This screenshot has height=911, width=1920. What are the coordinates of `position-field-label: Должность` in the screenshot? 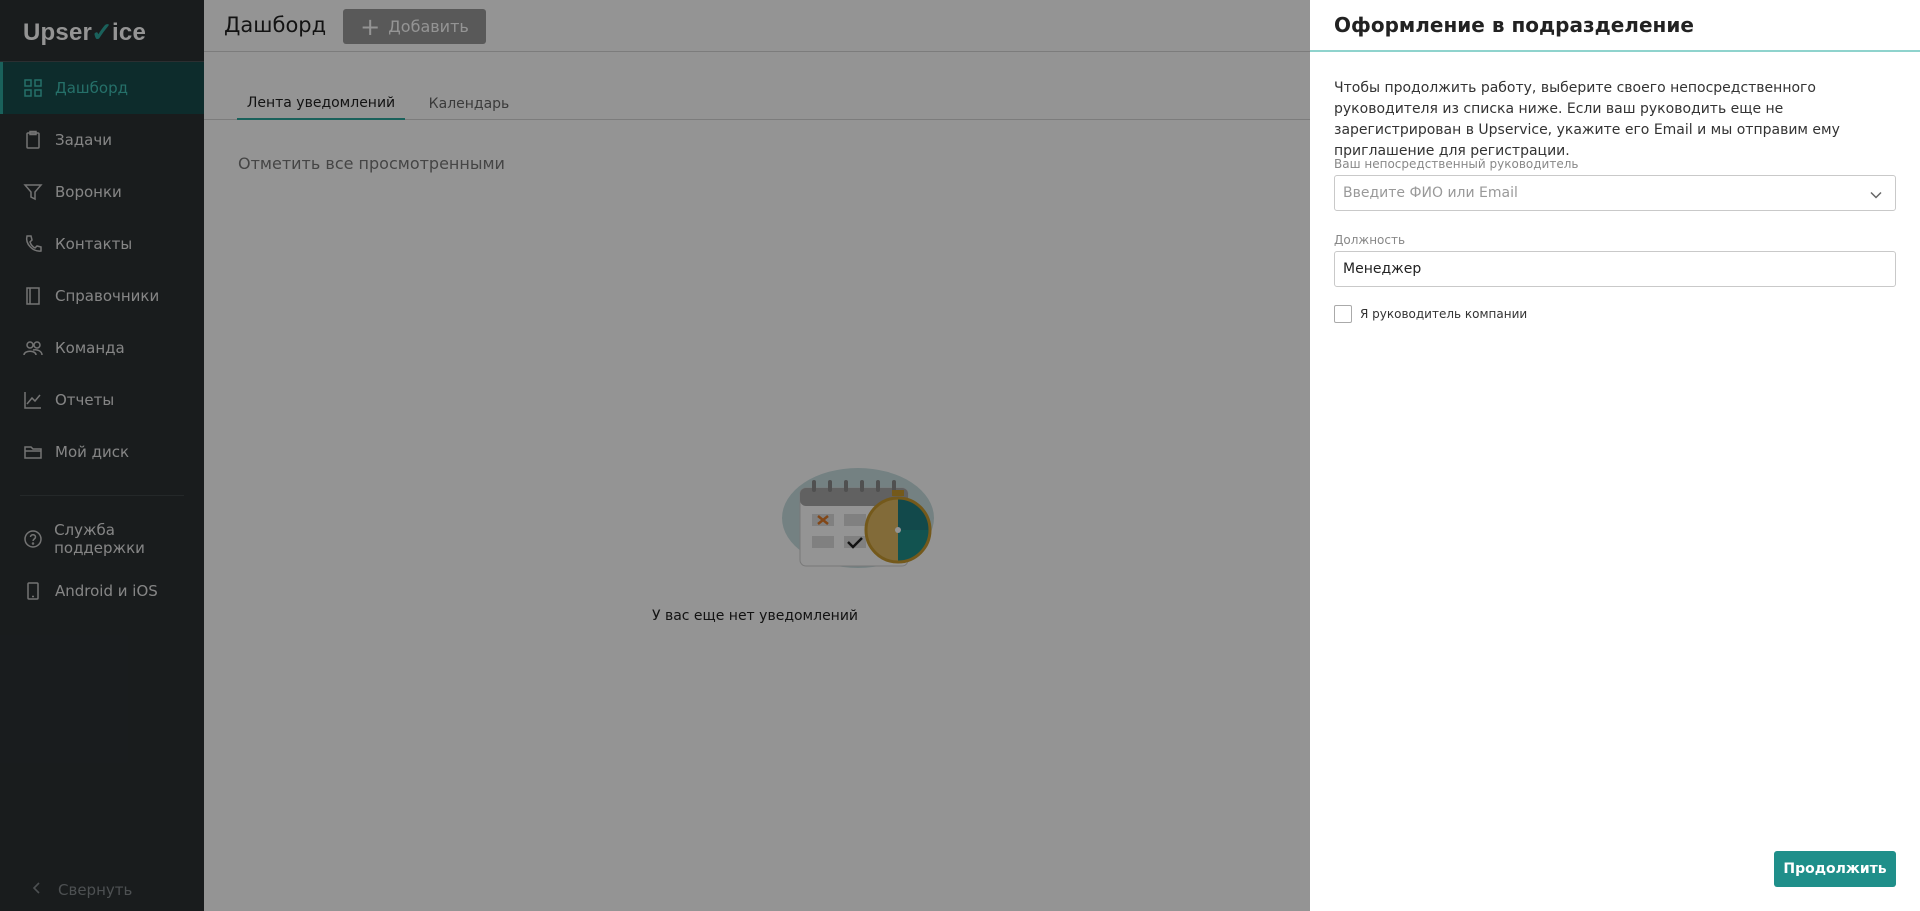 It's located at (1370, 240).